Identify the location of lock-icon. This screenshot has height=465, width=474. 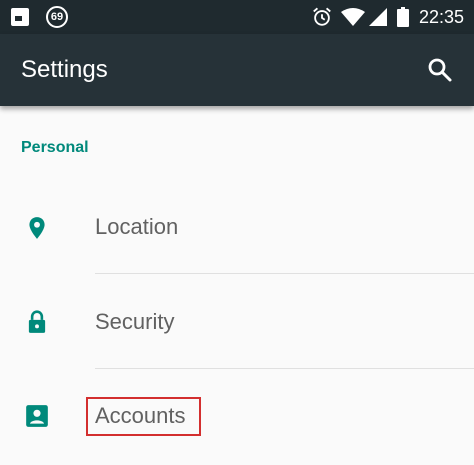
(37, 322).